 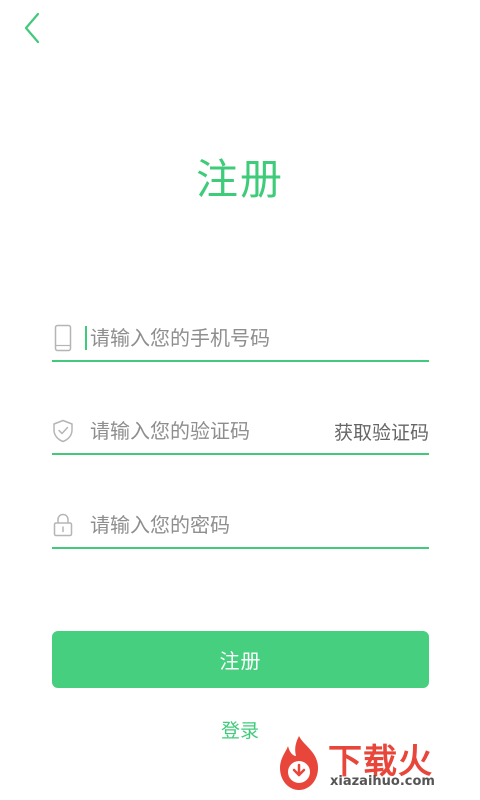 What do you see at coordinates (63, 338) in the screenshot?
I see `phone-icon` at bounding box center [63, 338].